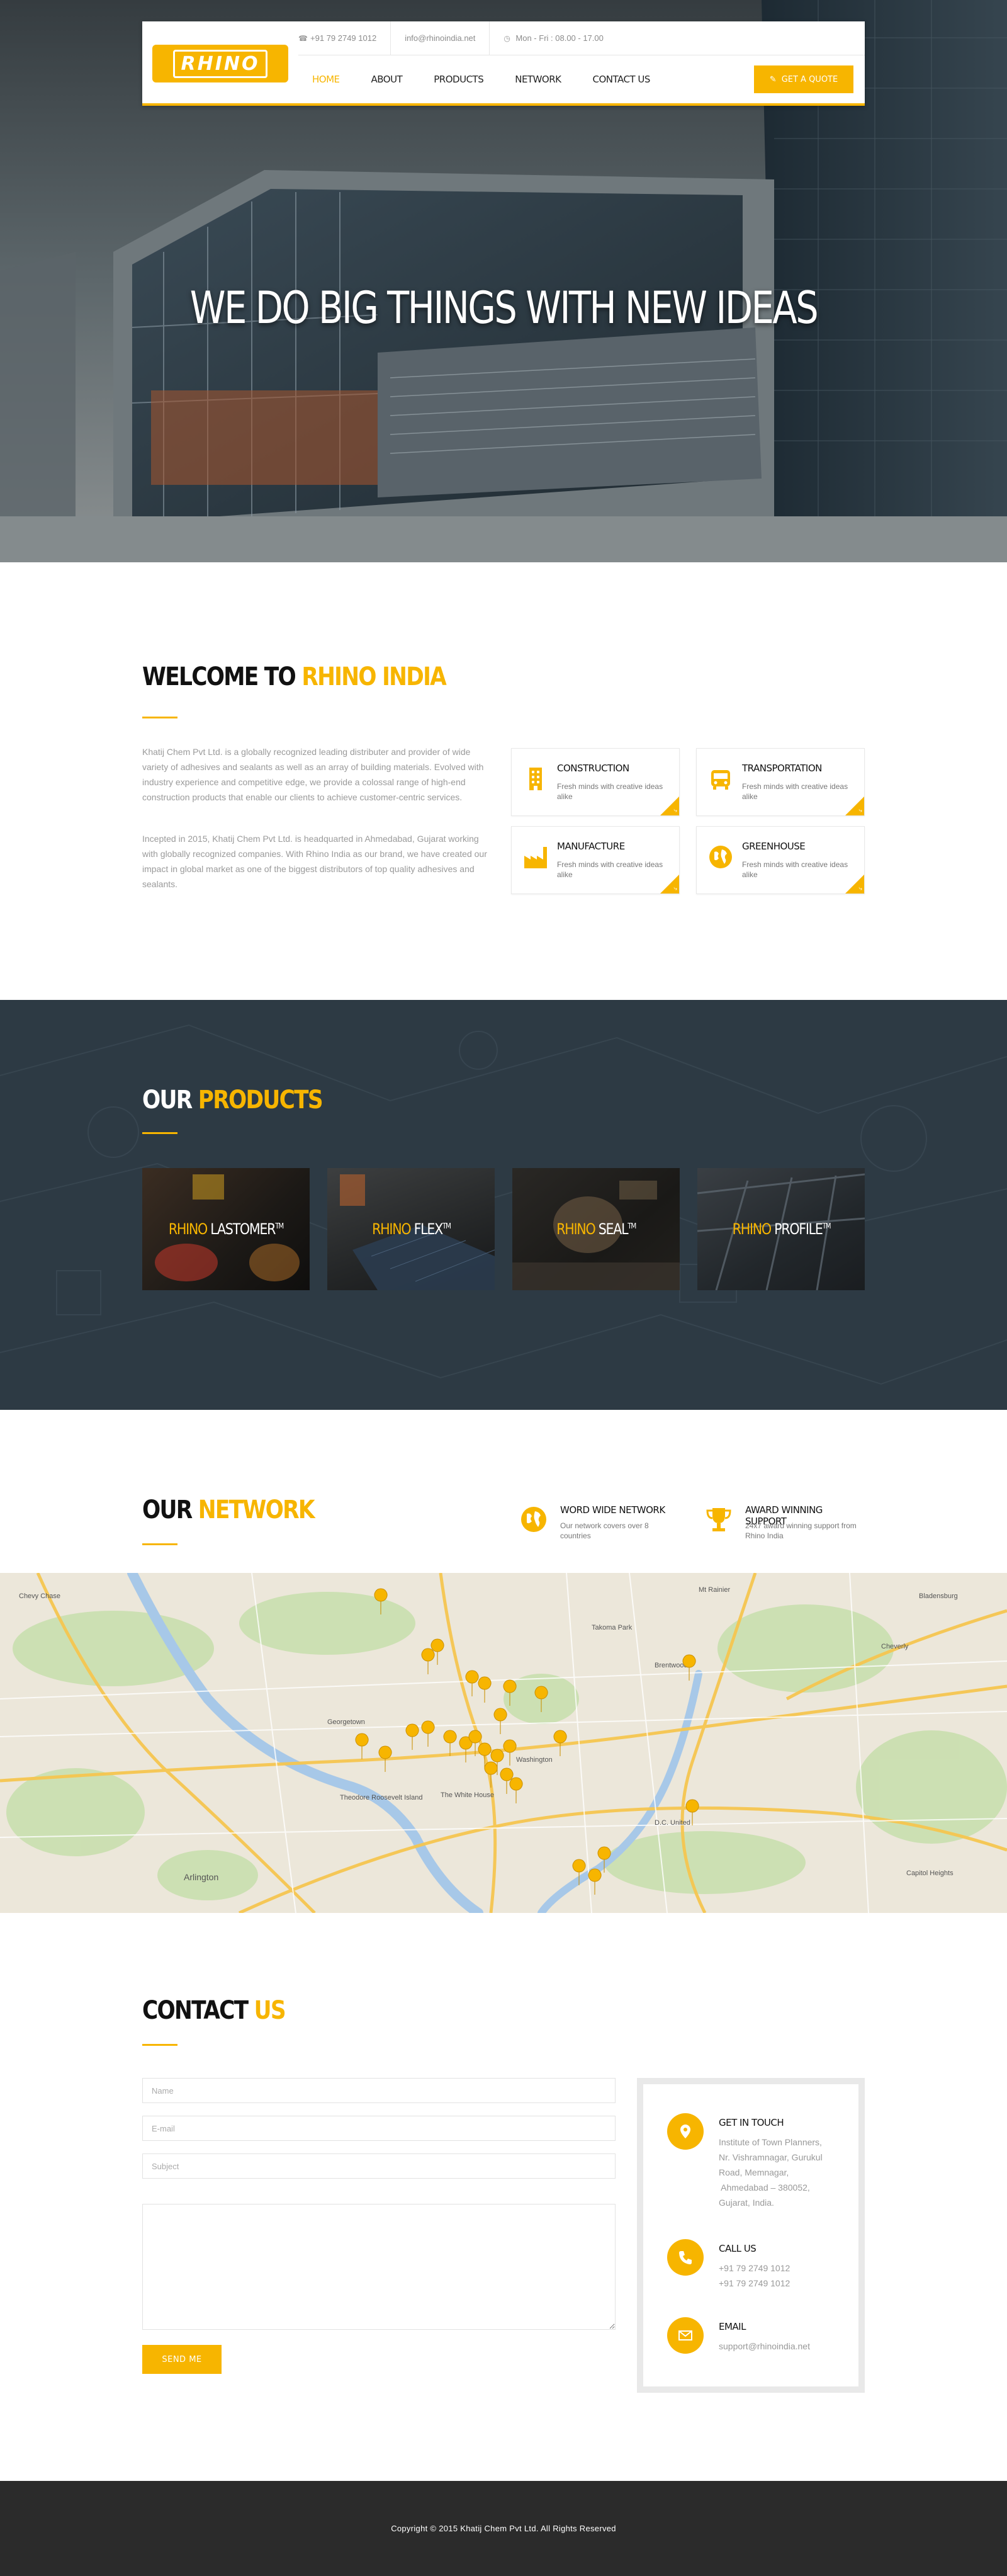 The image size is (1007, 2576). What do you see at coordinates (343, 38) in the screenshot?
I see `topbar-phone-text: +91 79 2749 1012` at bounding box center [343, 38].